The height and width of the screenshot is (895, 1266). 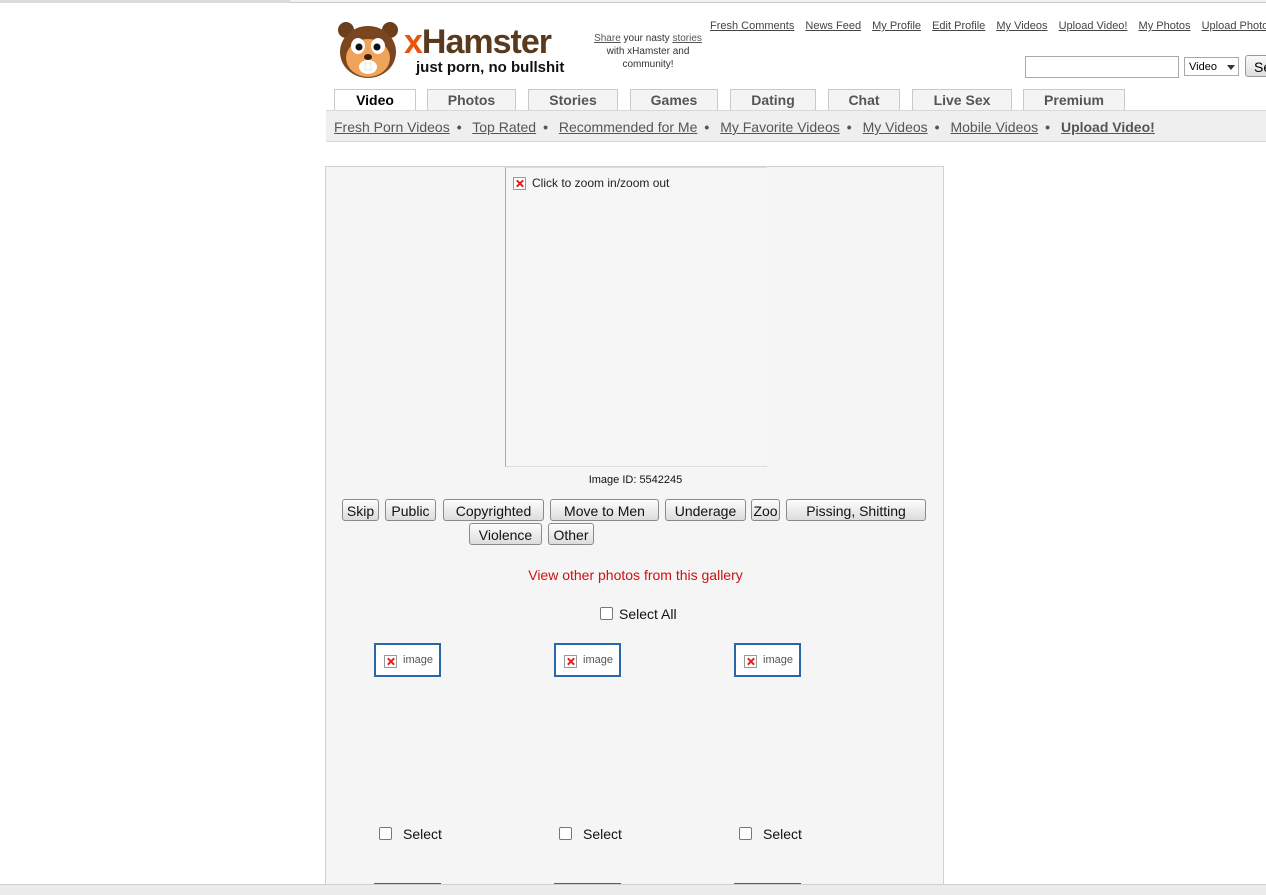 I want to click on image-viewer: Click to zoom in/zoom out, so click(x=636, y=317).